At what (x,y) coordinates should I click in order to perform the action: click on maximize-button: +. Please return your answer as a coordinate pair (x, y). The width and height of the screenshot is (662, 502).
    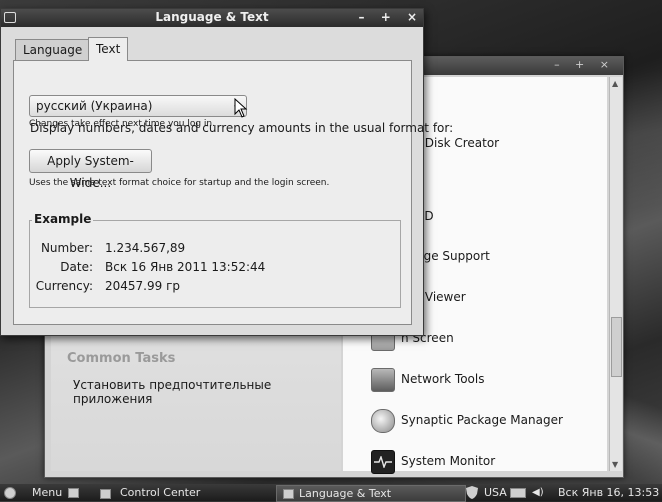
    Looking at the image, I should click on (386, 17).